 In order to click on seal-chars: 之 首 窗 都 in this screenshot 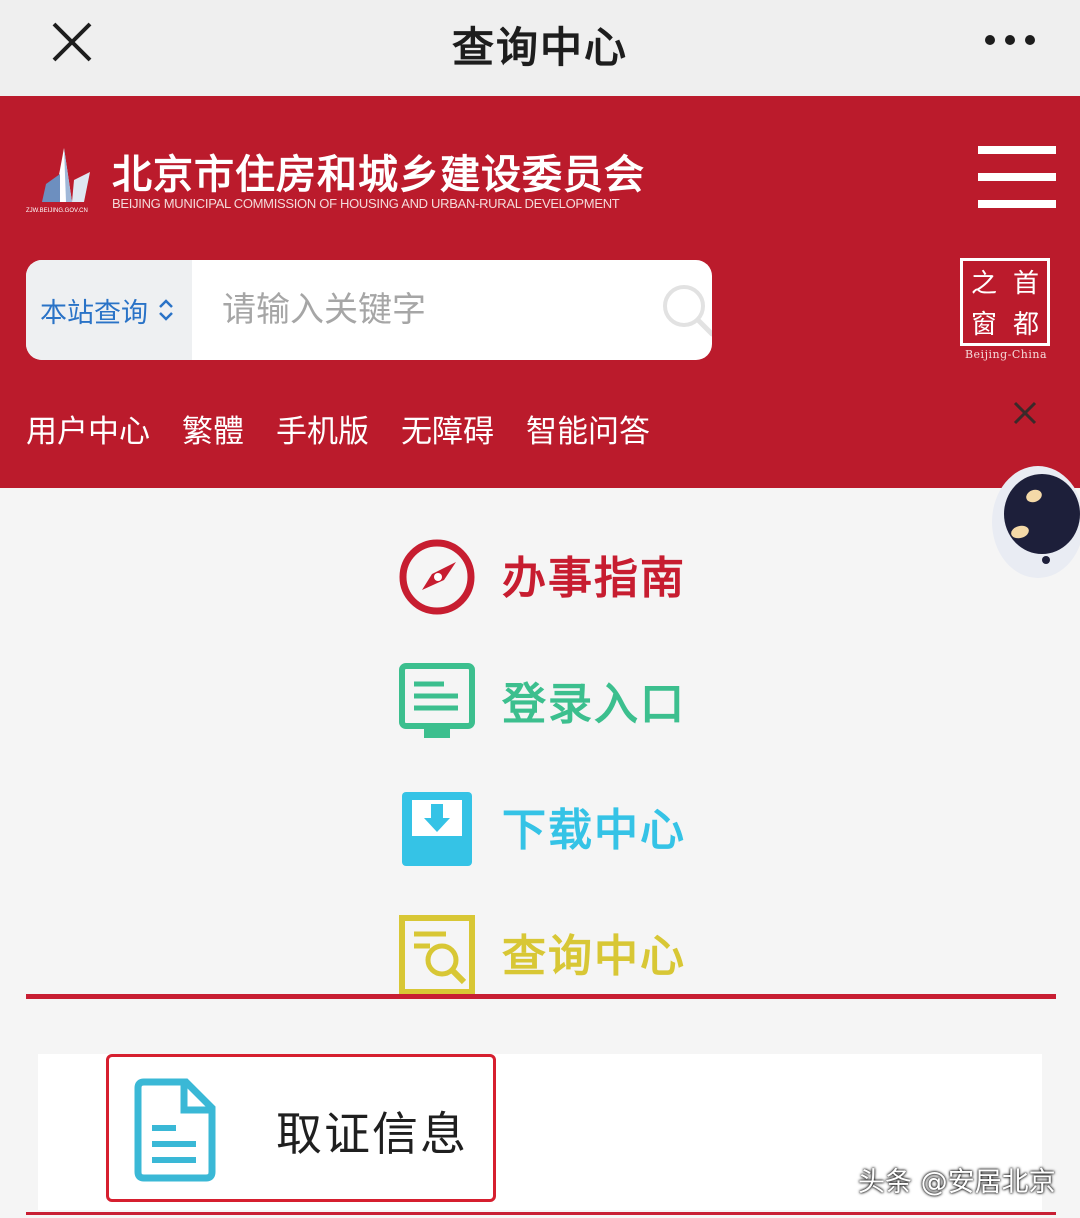, I will do `click(1005, 302)`.